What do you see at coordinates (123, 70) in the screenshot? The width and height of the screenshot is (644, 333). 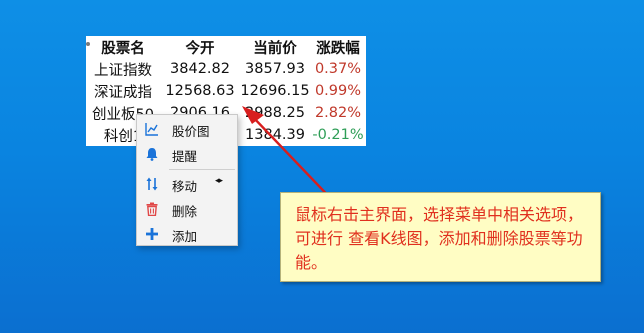 I see `stock-name: 上证指数` at bounding box center [123, 70].